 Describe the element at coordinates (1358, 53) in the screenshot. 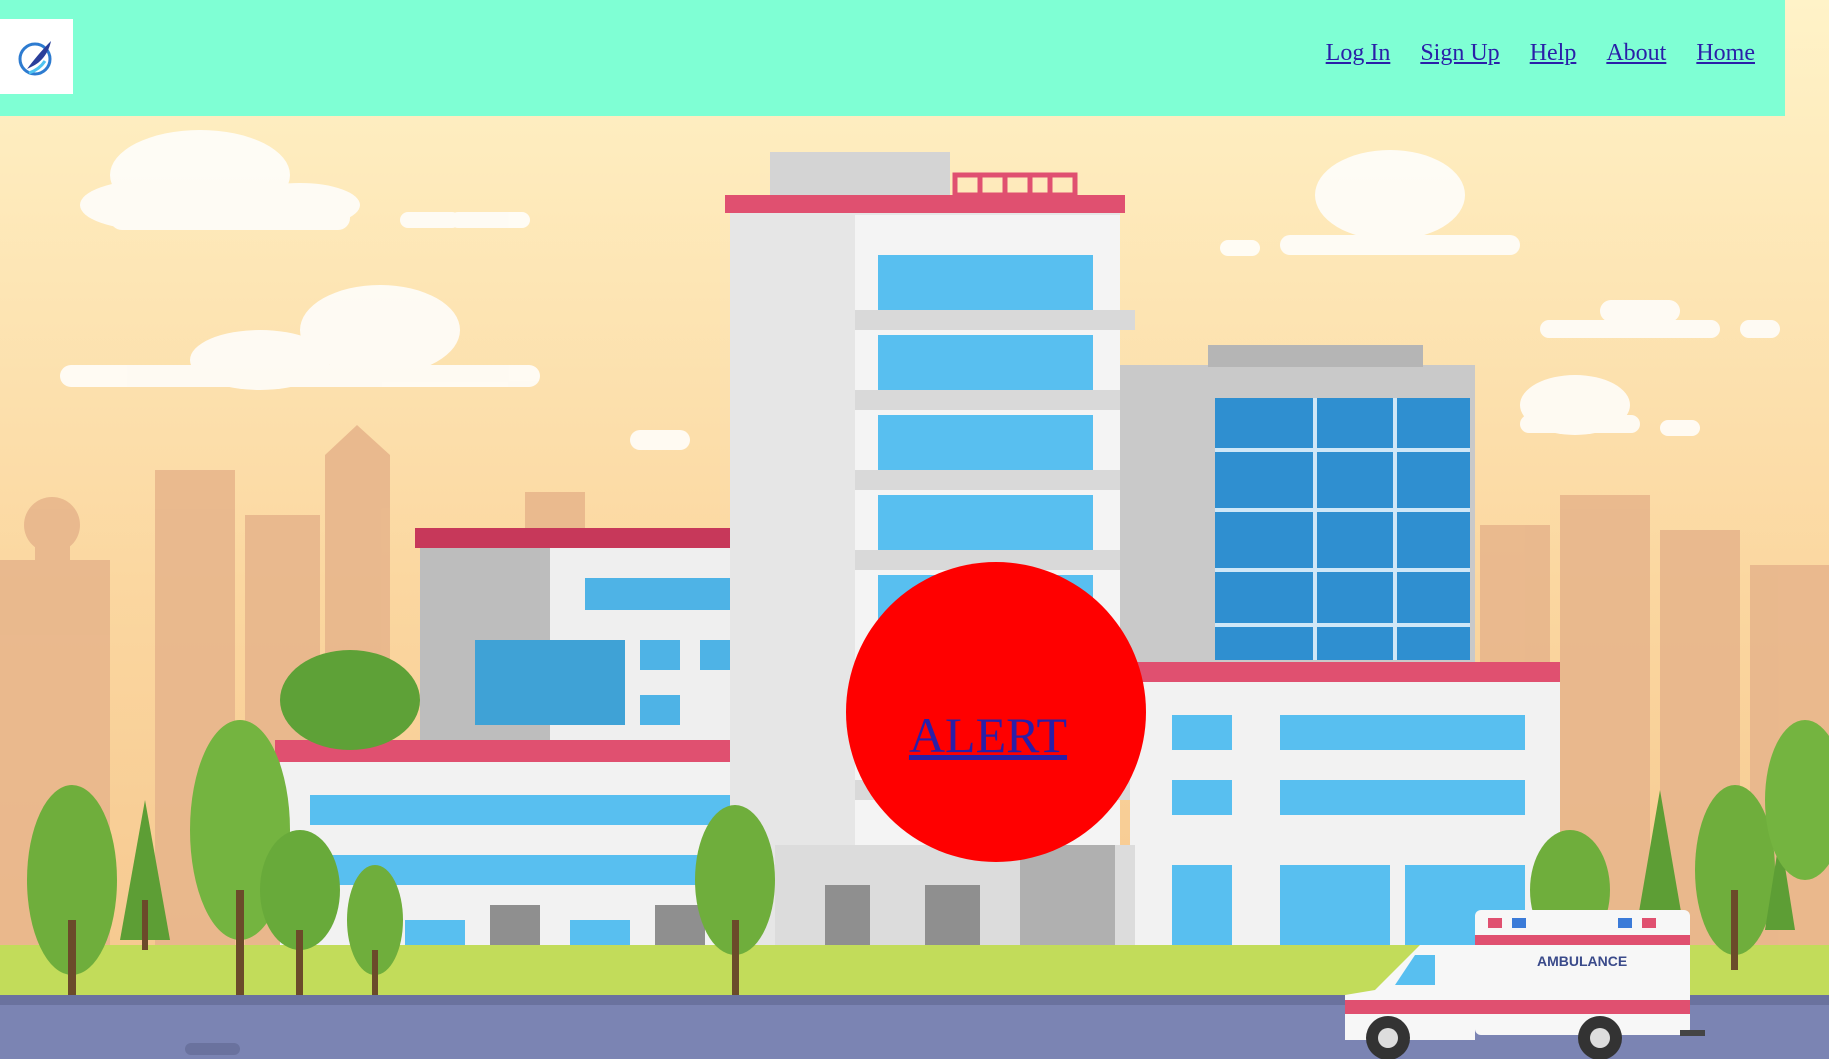

I see `nav-log-in-link: Log In` at that location.